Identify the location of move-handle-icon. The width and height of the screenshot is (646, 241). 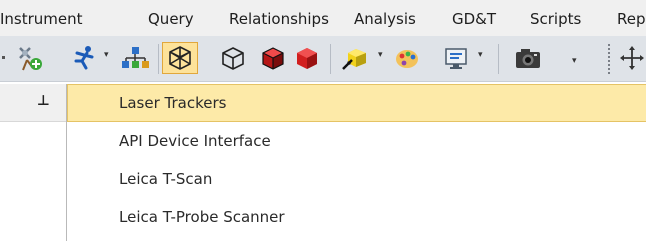
(632, 58).